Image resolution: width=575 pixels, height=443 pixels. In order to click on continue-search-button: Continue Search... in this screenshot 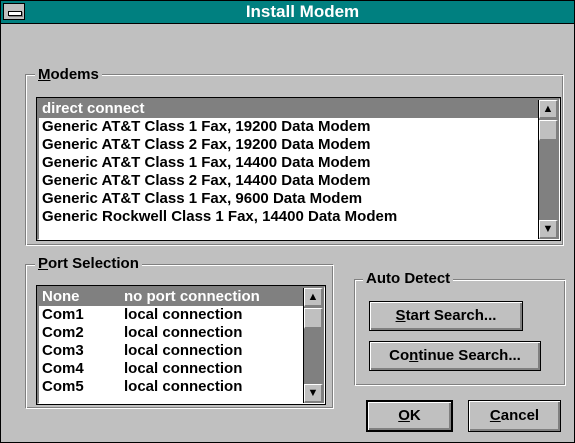, I will do `click(455, 356)`.